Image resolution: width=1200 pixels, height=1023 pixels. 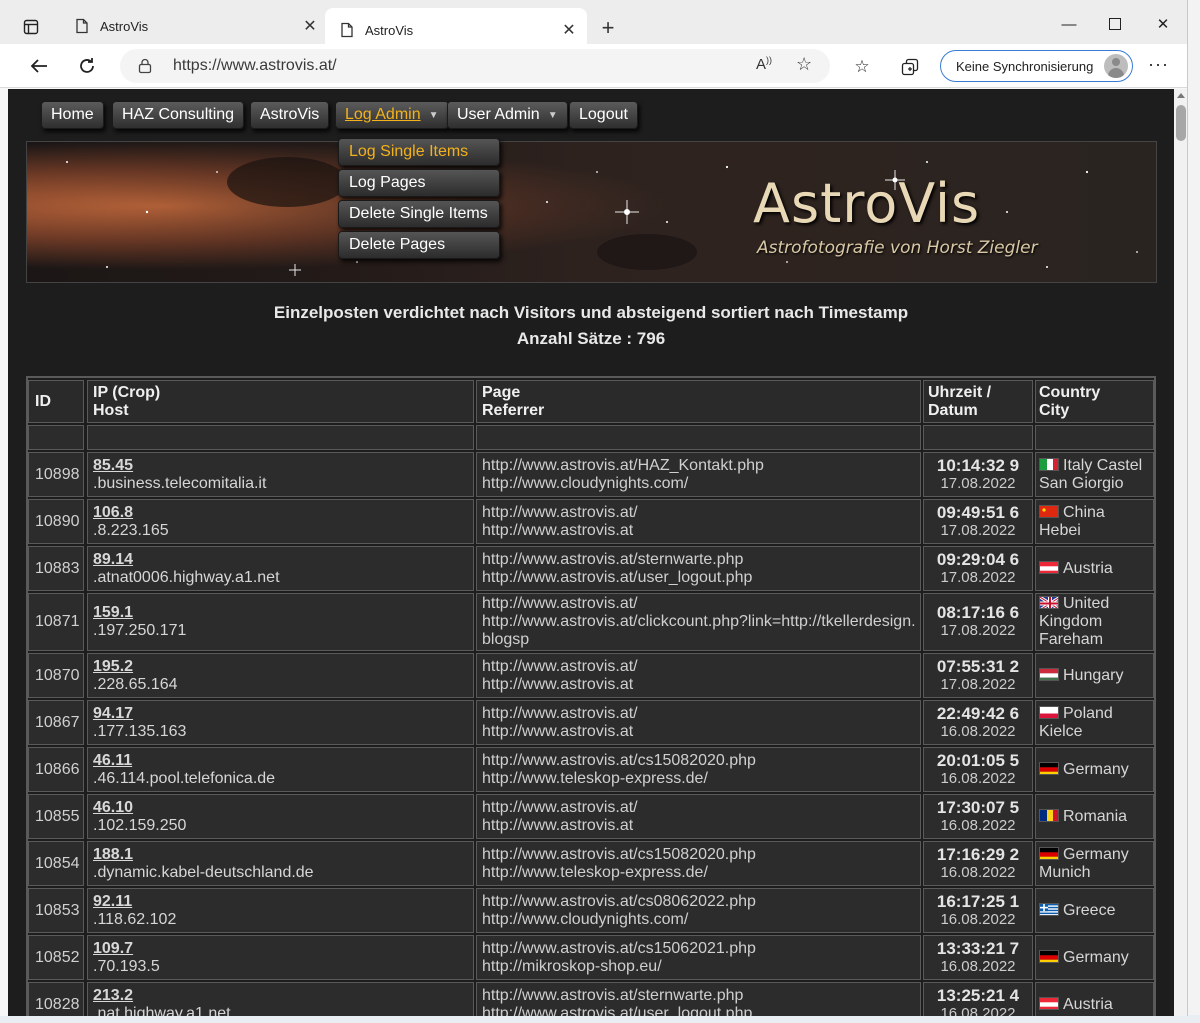 What do you see at coordinates (910, 67) in the screenshot?
I see `collections-icon` at bounding box center [910, 67].